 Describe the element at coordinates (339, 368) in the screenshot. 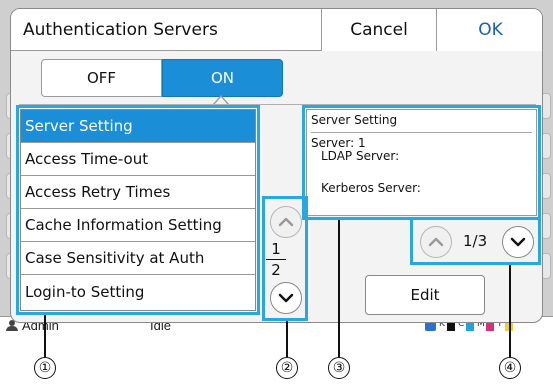

I see `callout-number-3: ③` at that location.